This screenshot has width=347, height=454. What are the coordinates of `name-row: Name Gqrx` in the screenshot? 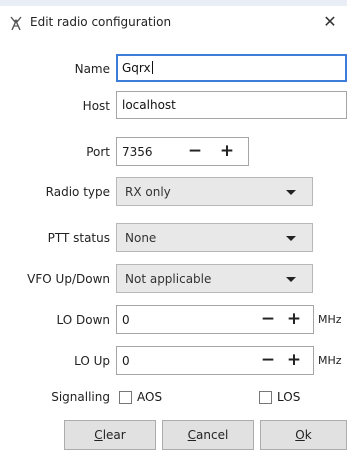 It's located at (173, 69).